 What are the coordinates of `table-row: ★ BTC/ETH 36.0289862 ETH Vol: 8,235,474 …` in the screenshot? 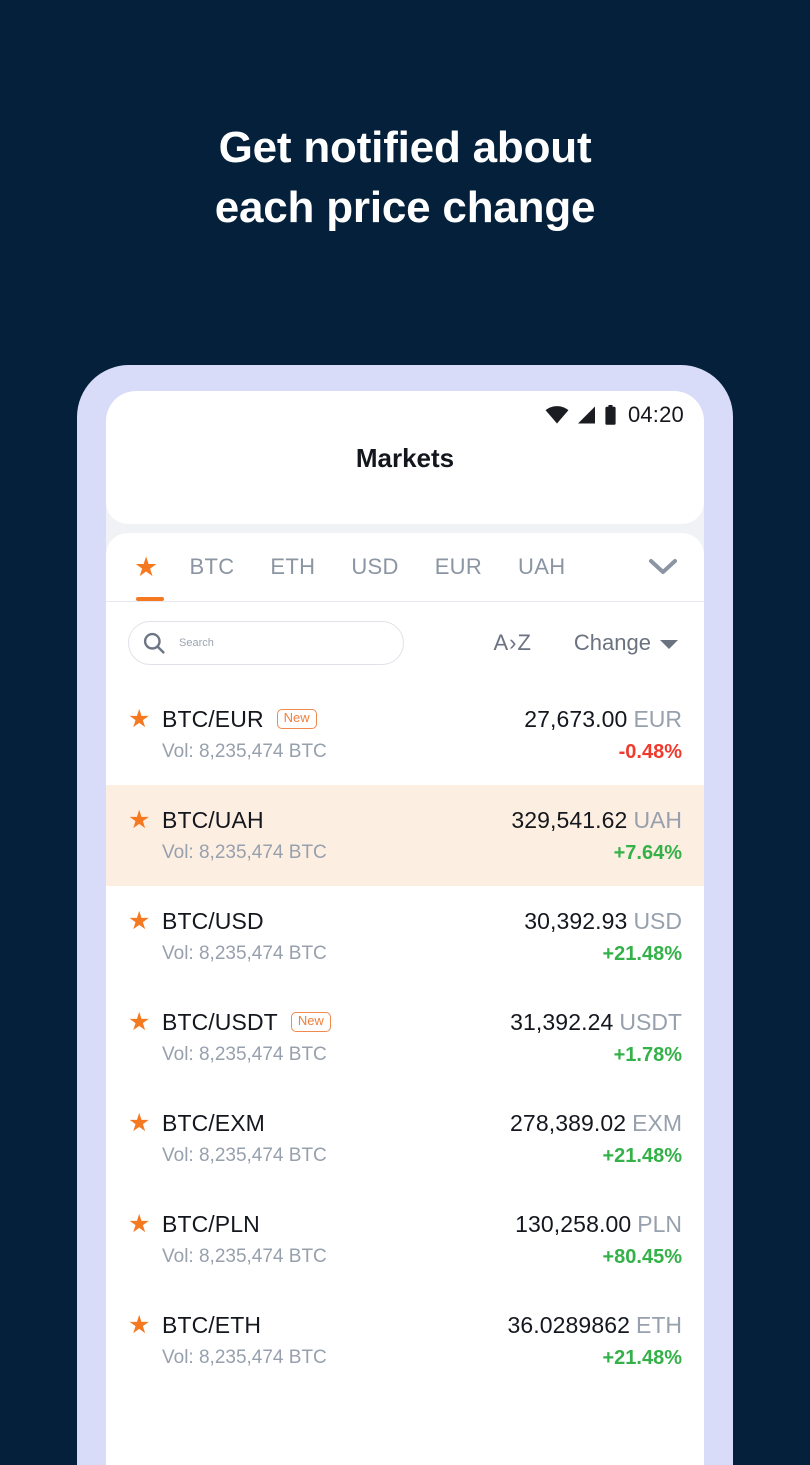 It's located at (405, 1340).